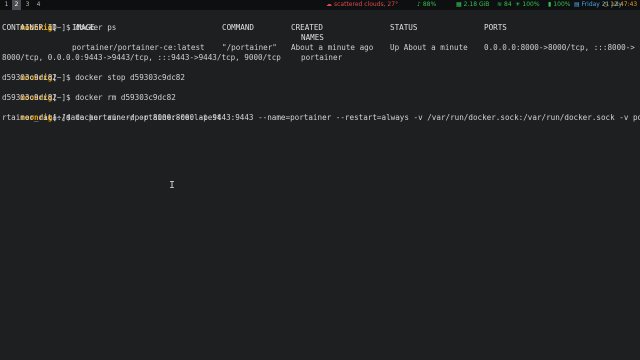  What do you see at coordinates (459, 4) in the screenshot?
I see `memory-icon: ▦` at bounding box center [459, 4].